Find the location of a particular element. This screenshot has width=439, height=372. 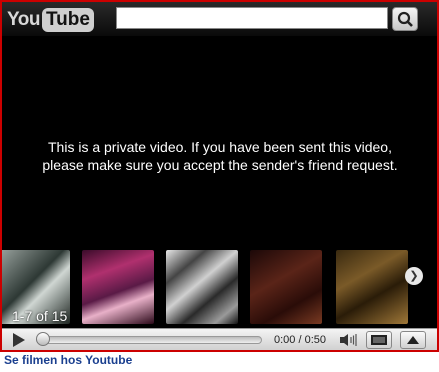

logo-you-text: You is located at coordinates (23, 19).